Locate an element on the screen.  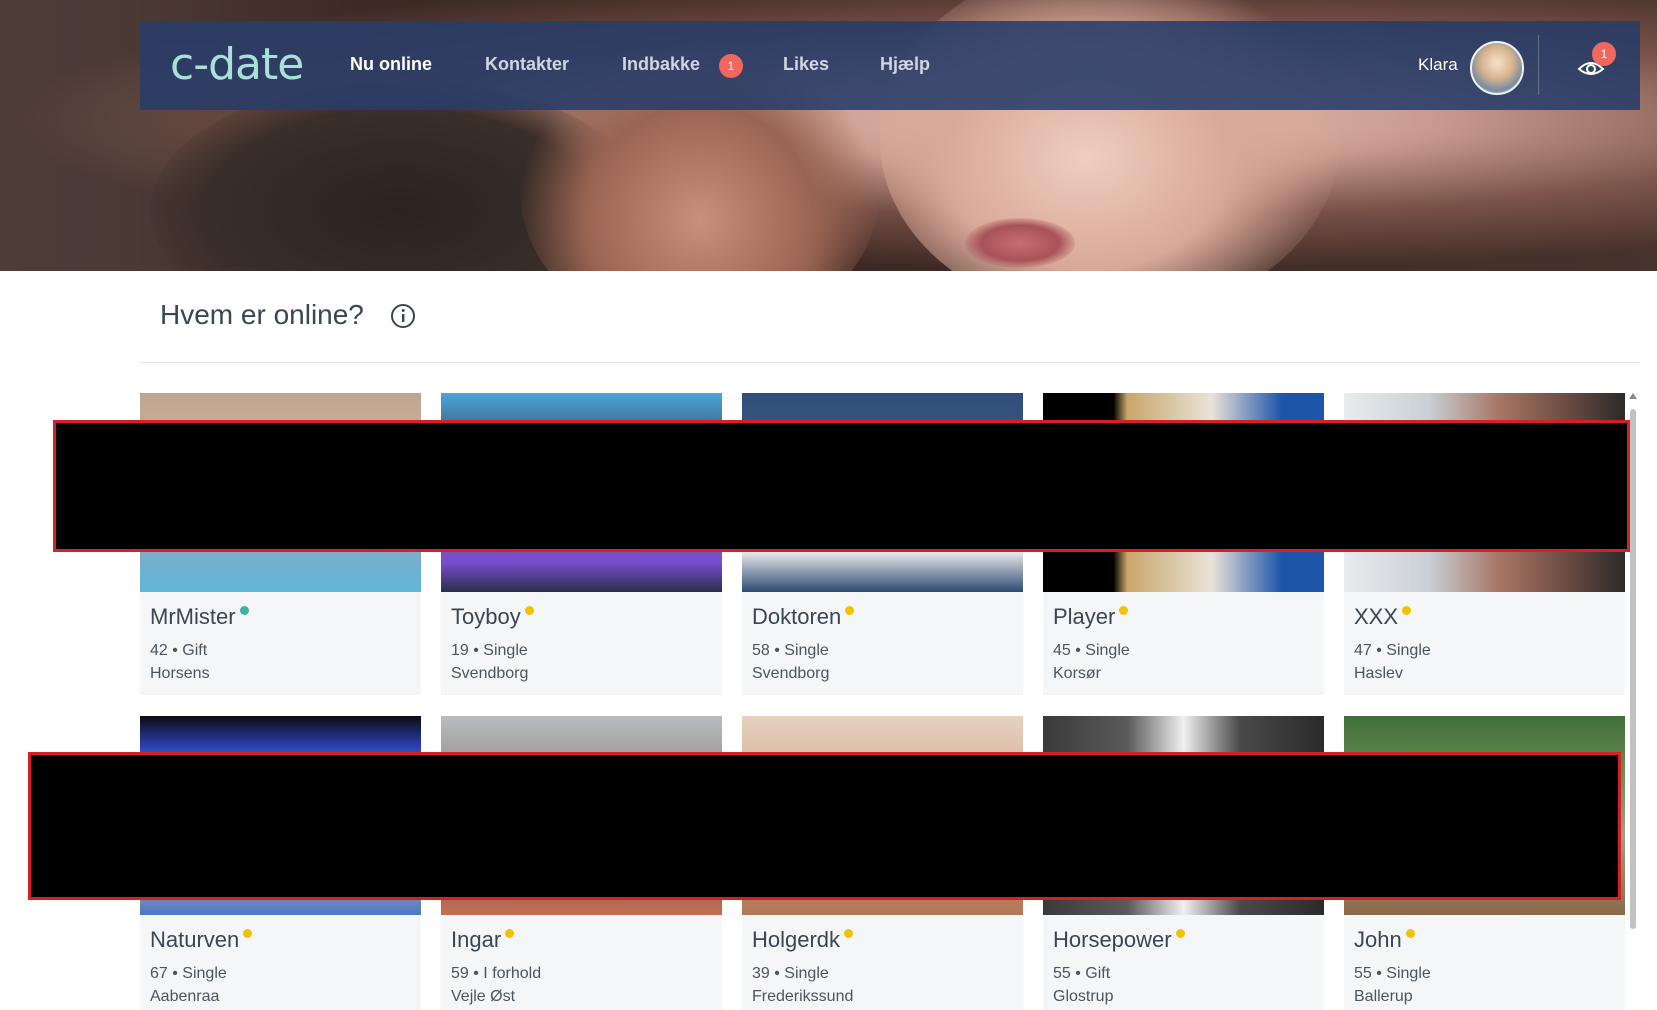
page-title: Hvem er online? is located at coordinates (262, 314).